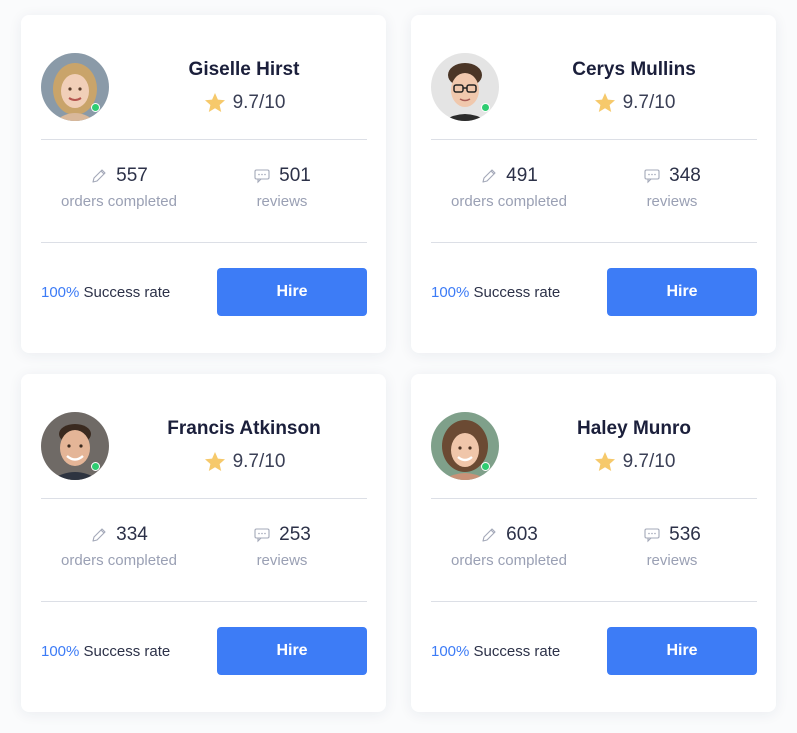  I want to click on orders-stat: 557 orders completed, so click(119, 187).